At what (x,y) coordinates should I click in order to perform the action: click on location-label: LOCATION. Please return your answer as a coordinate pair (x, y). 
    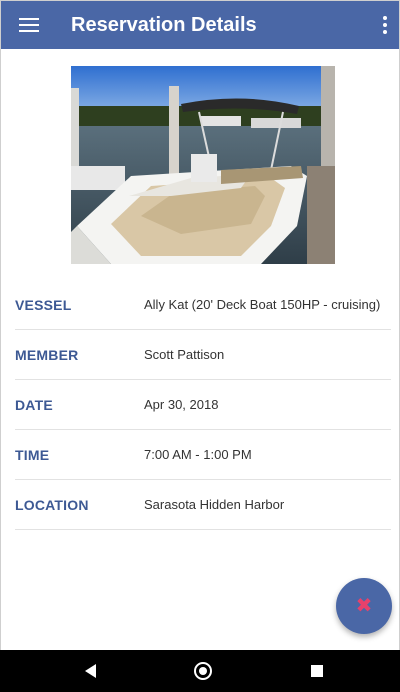
    Looking at the image, I should click on (52, 504).